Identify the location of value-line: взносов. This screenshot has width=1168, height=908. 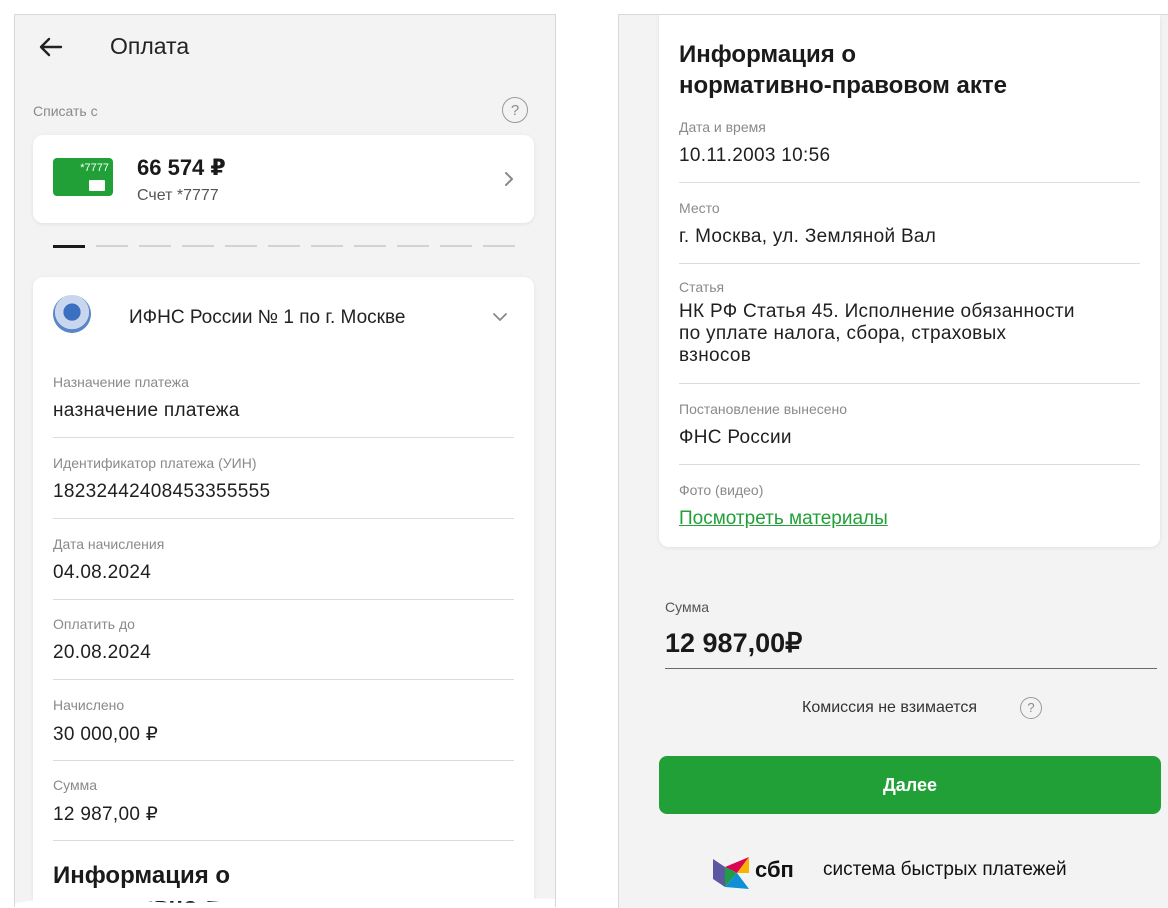
(715, 355).